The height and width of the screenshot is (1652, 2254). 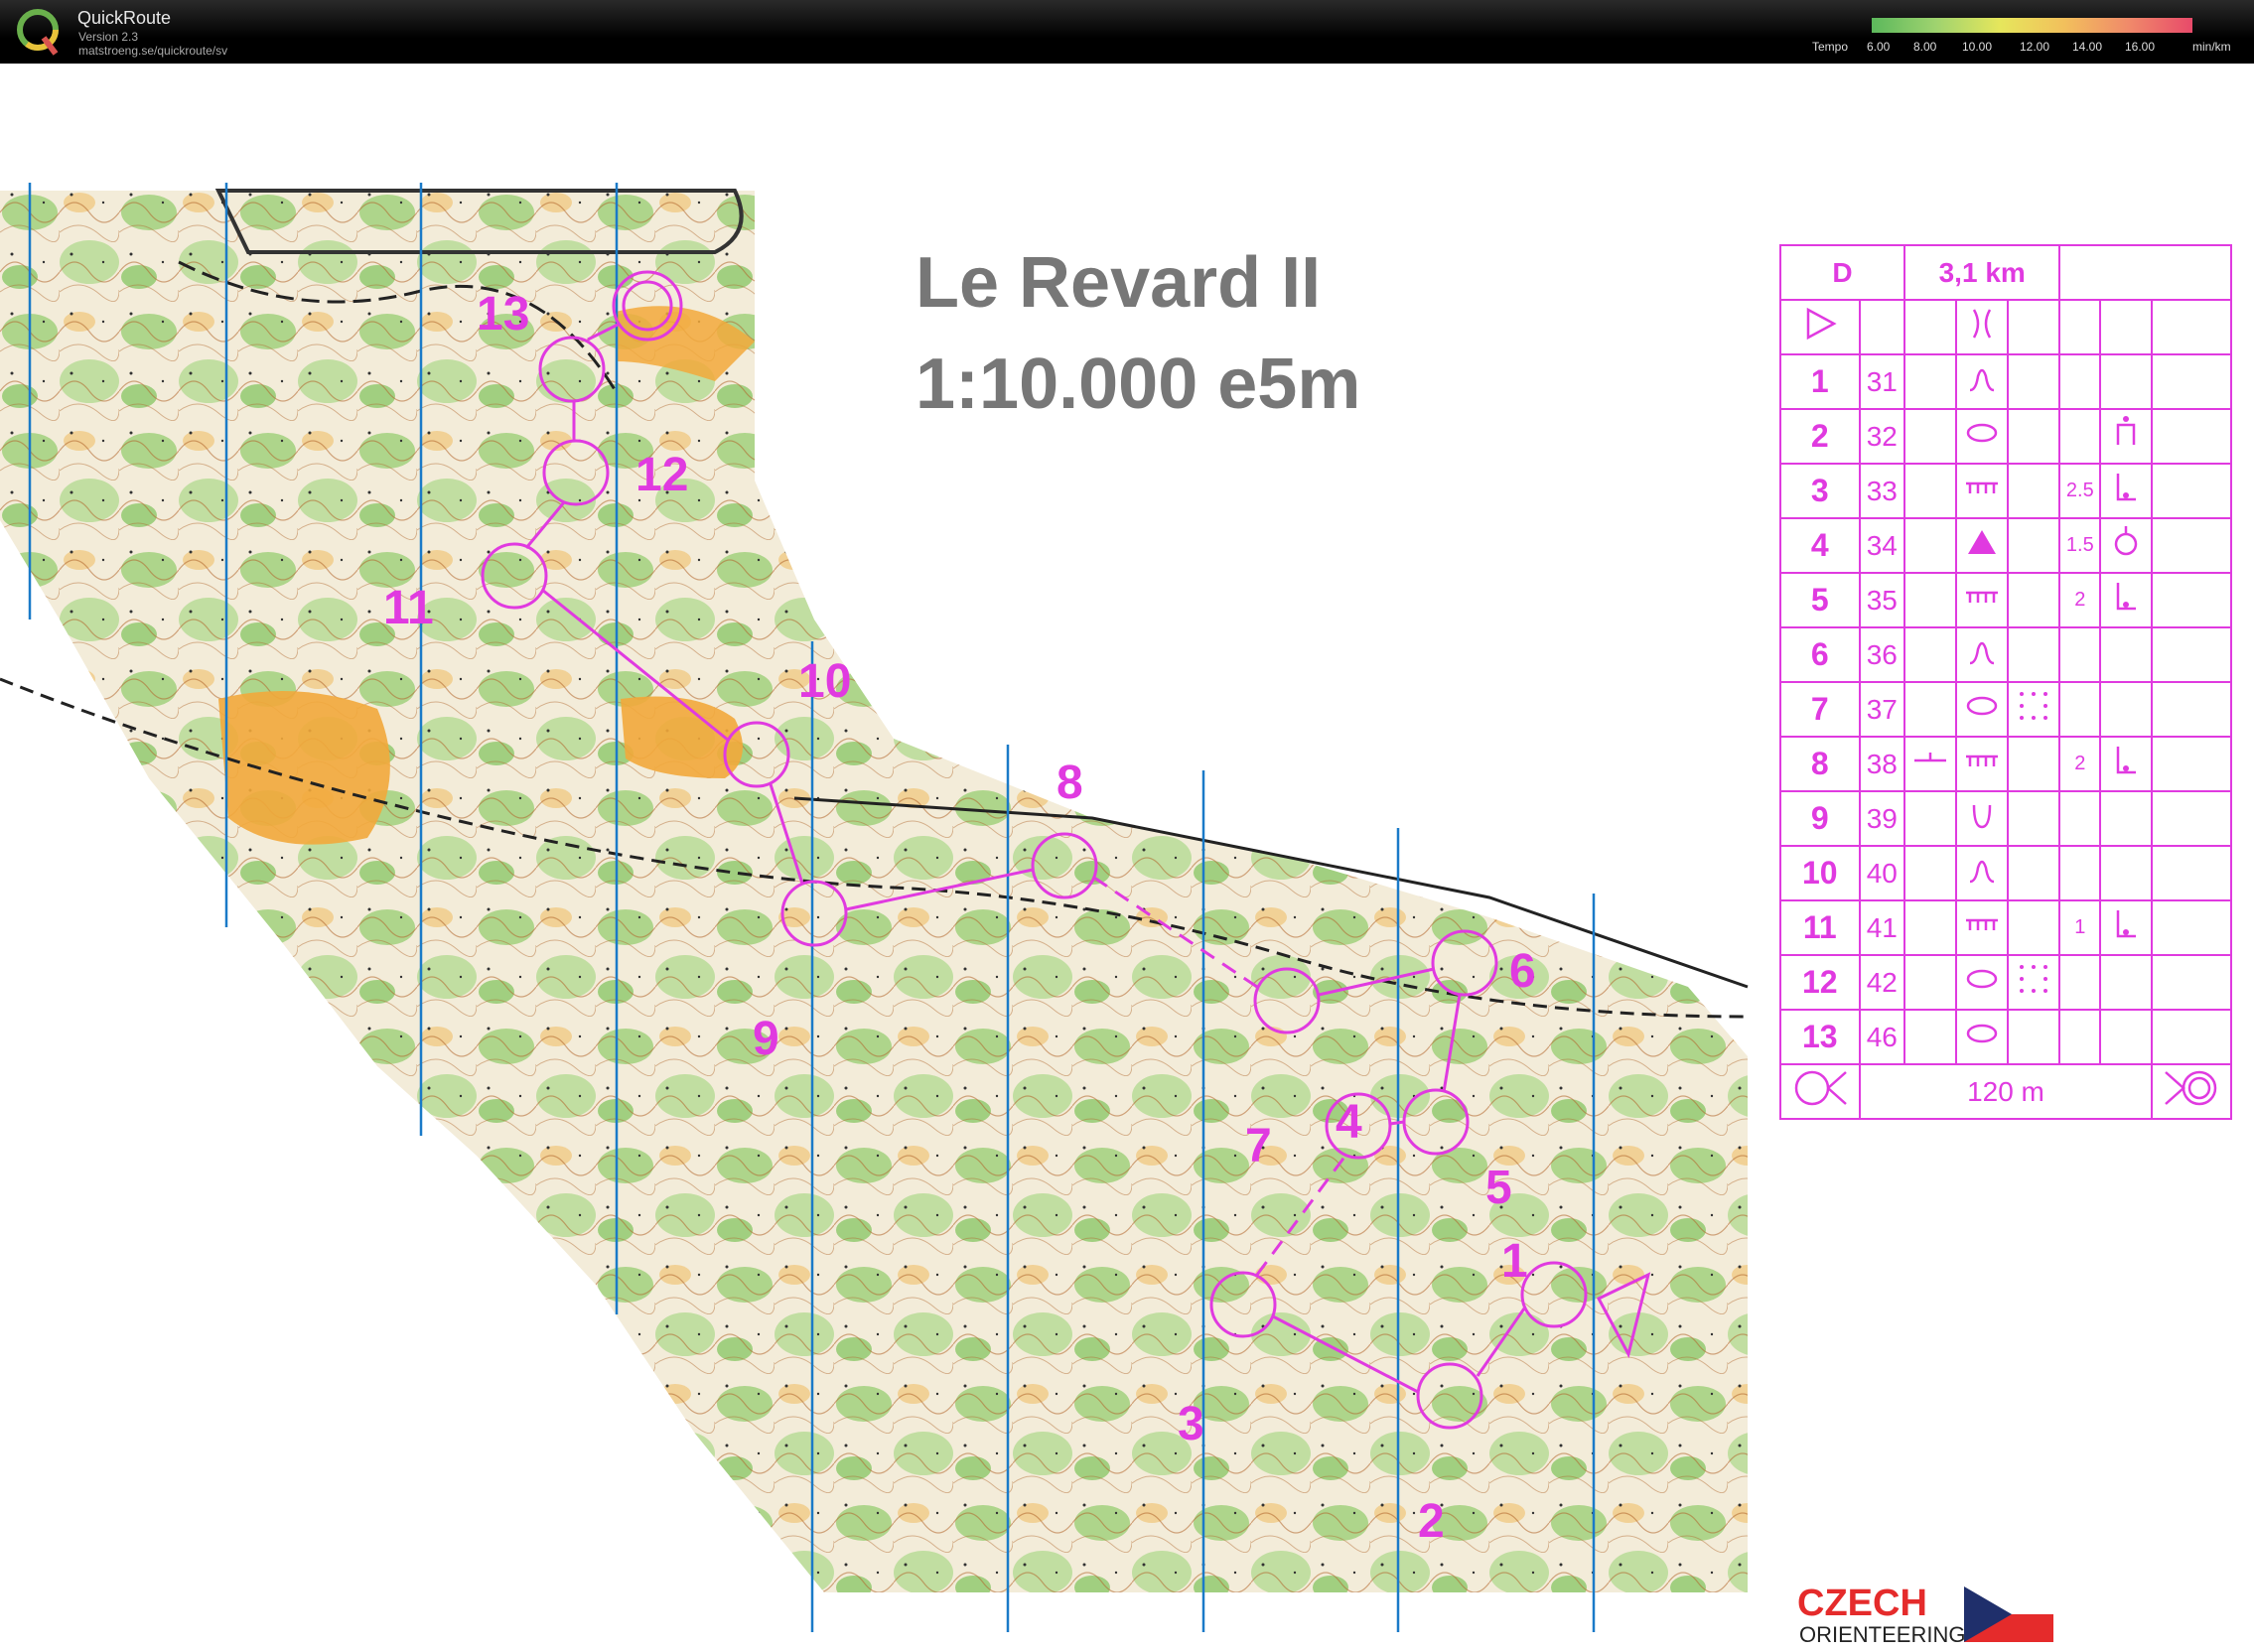 I want to click on control-sequence: 7, so click(x=1820, y=710).